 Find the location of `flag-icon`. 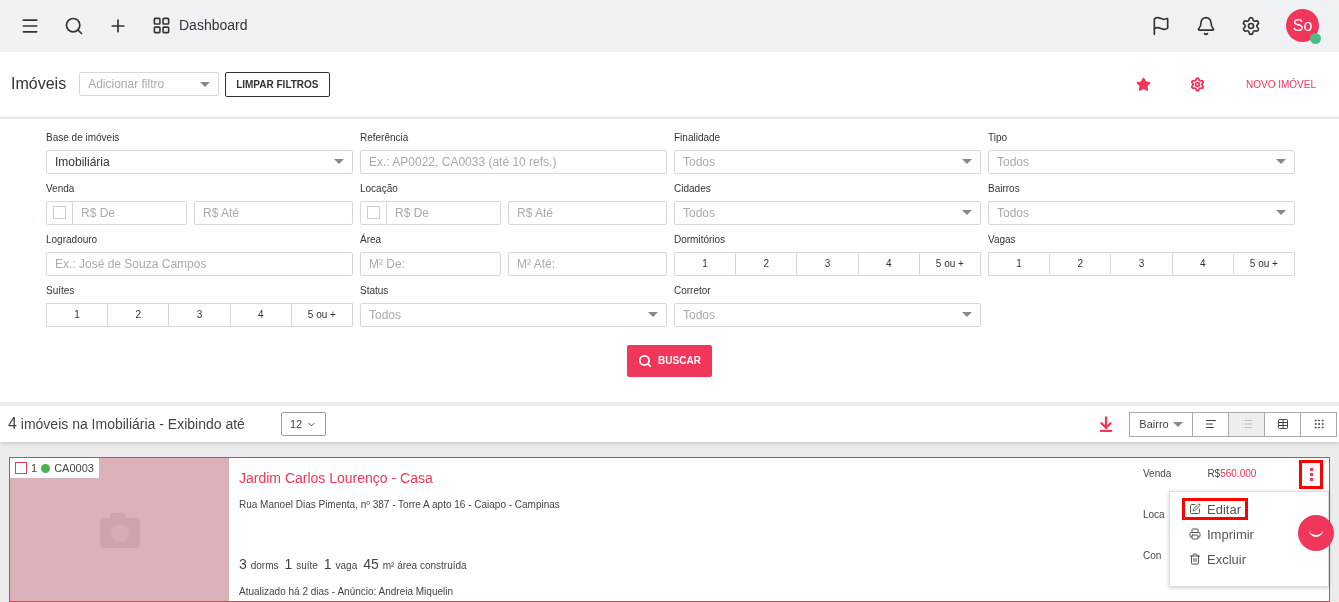

flag-icon is located at coordinates (1161, 25).